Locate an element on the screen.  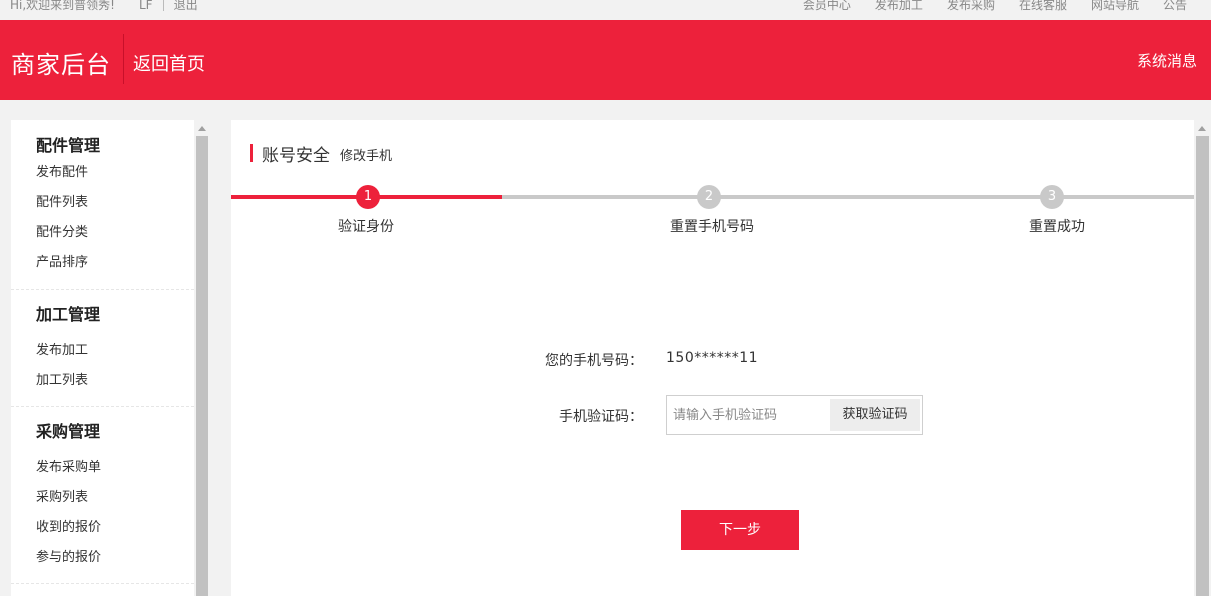
sidebar-group-title: 加工管理 is located at coordinates (68, 314).